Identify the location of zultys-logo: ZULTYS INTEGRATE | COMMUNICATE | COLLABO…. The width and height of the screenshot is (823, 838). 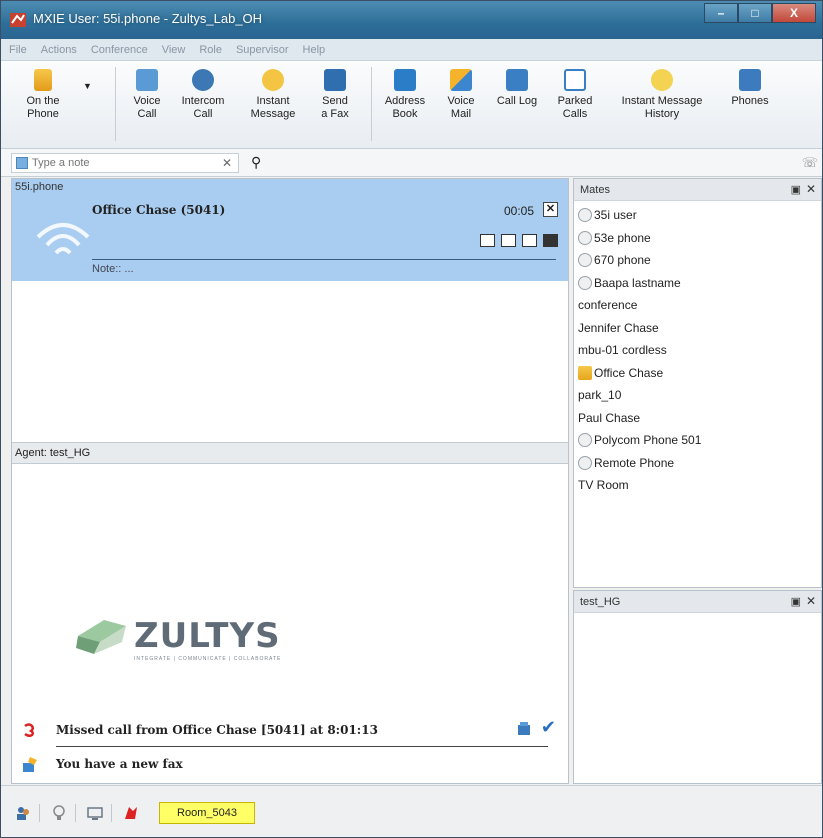
(204, 637).